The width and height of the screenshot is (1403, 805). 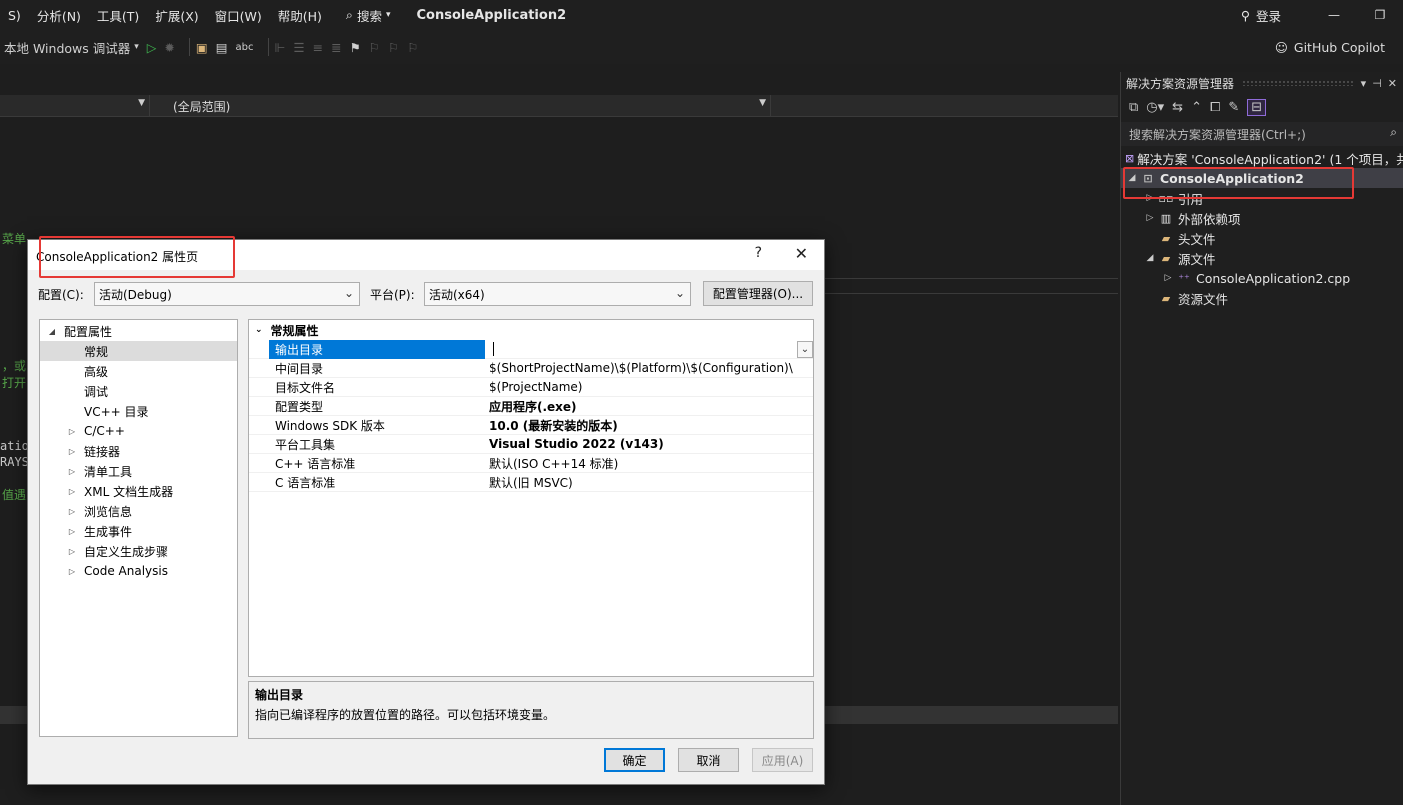 I want to click on property-row-config-type: 配置类型 应用程序(.exe), so click(x=531, y=406).